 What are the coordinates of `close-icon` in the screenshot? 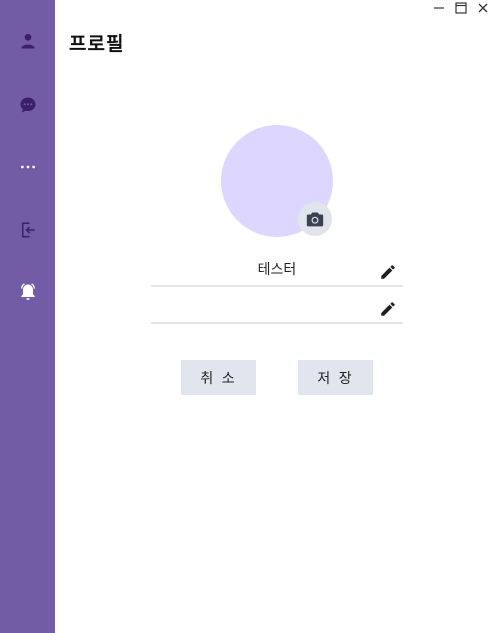 It's located at (483, 8).